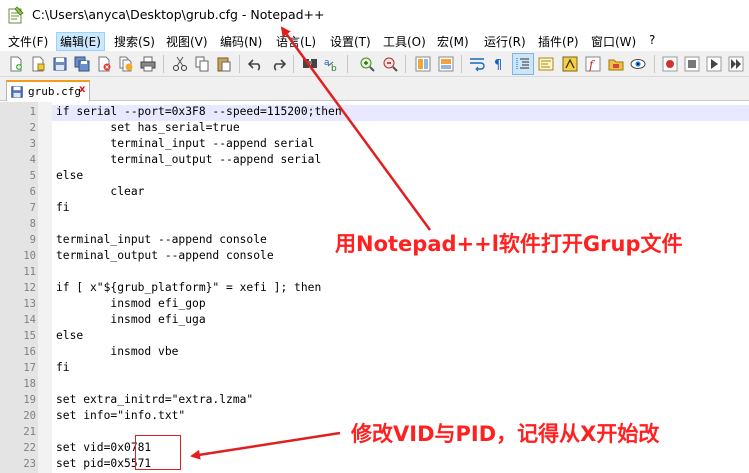 This screenshot has height=473, width=749. Describe the element at coordinates (29, 400) in the screenshot. I see `line-number: 19` at that location.